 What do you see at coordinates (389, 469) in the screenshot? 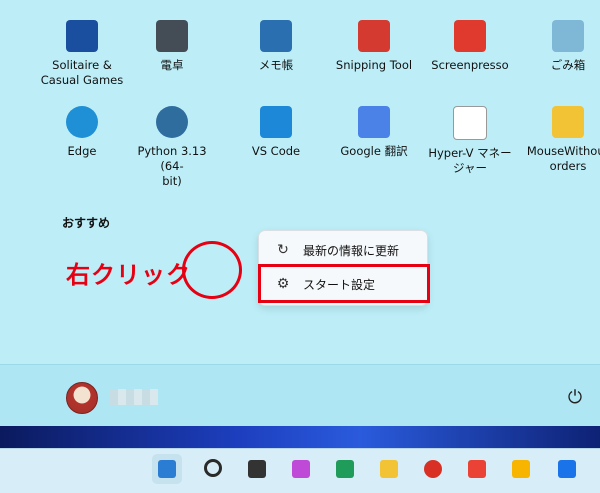
I see `file-explorer-icon` at bounding box center [389, 469].